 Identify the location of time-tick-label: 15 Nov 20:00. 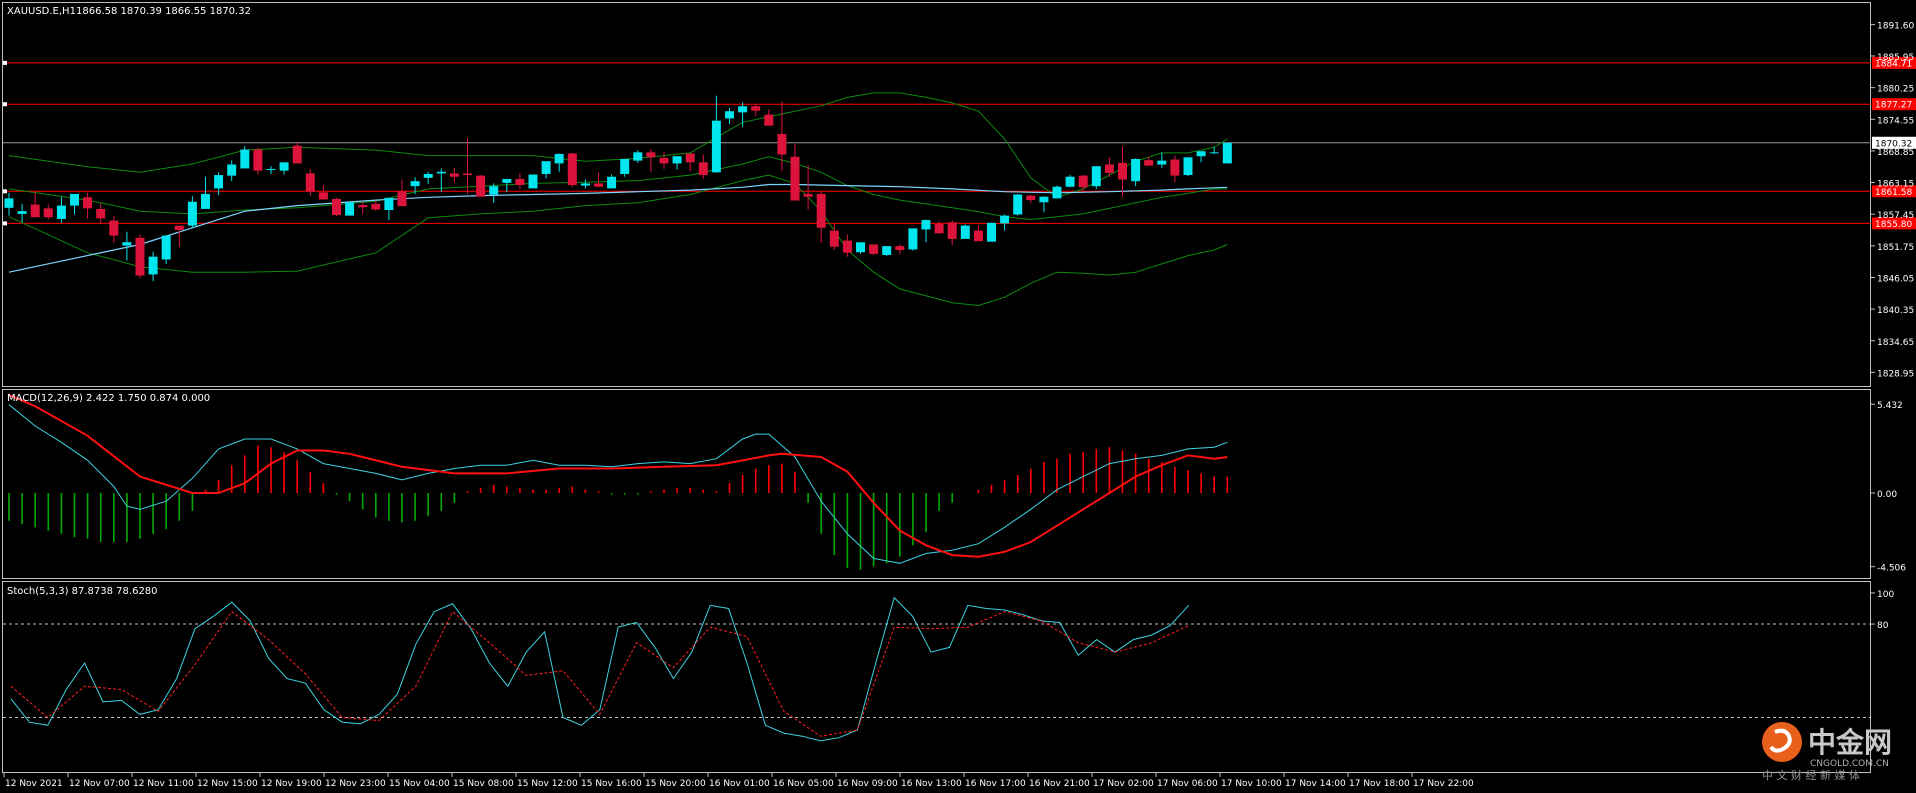
(675, 784).